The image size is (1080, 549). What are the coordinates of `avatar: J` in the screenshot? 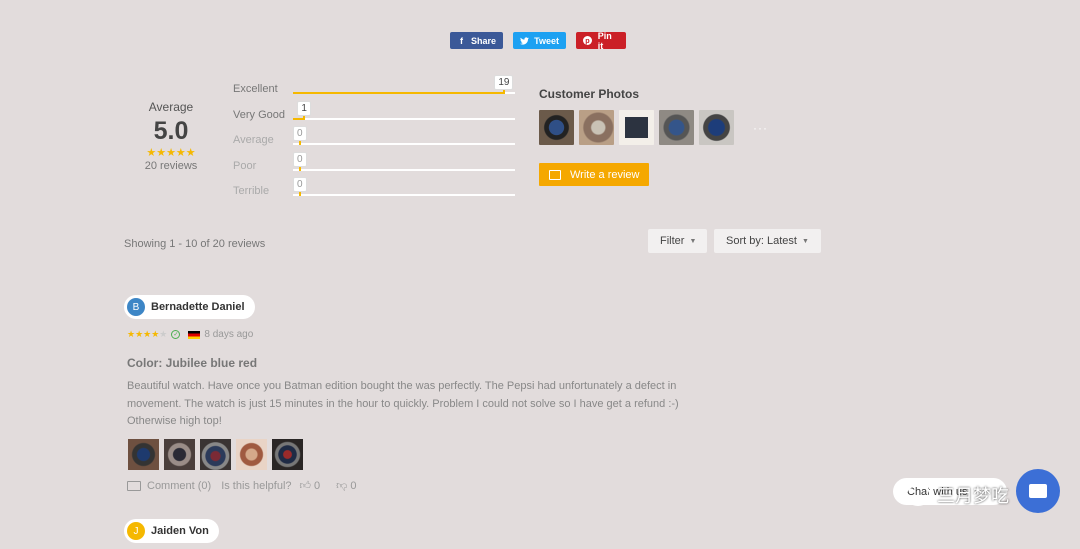 It's located at (136, 531).